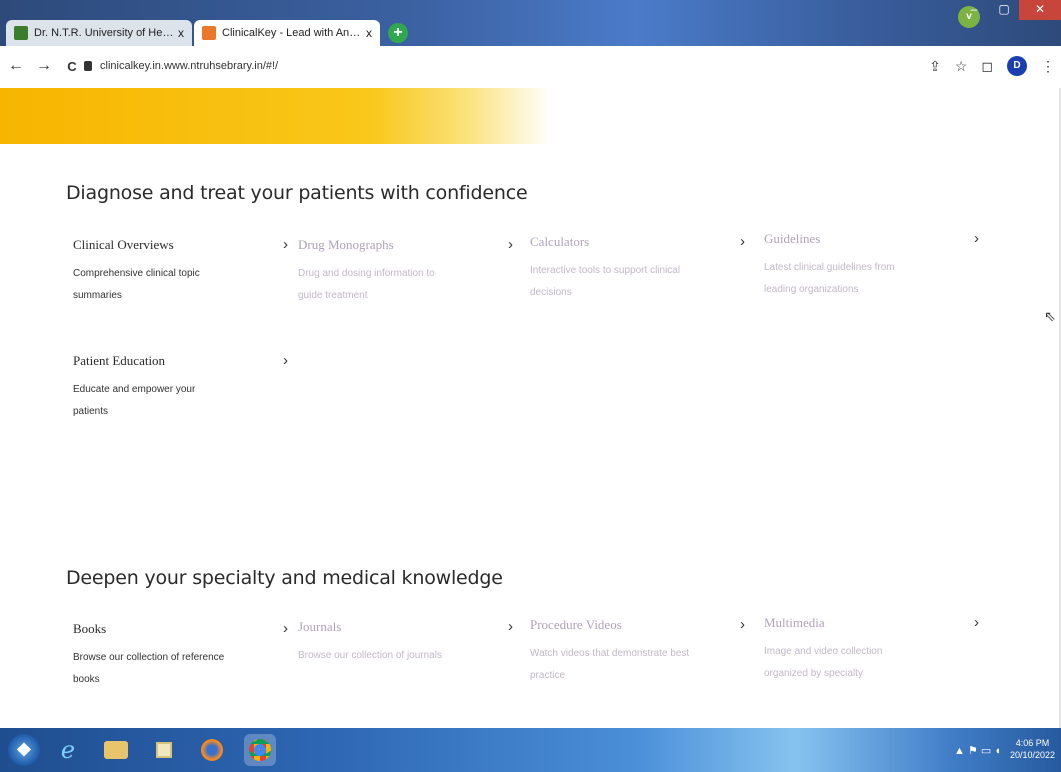  What do you see at coordinates (398, 33) in the screenshot?
I see `new-tab-button: +` at bounding box center [398, 33].